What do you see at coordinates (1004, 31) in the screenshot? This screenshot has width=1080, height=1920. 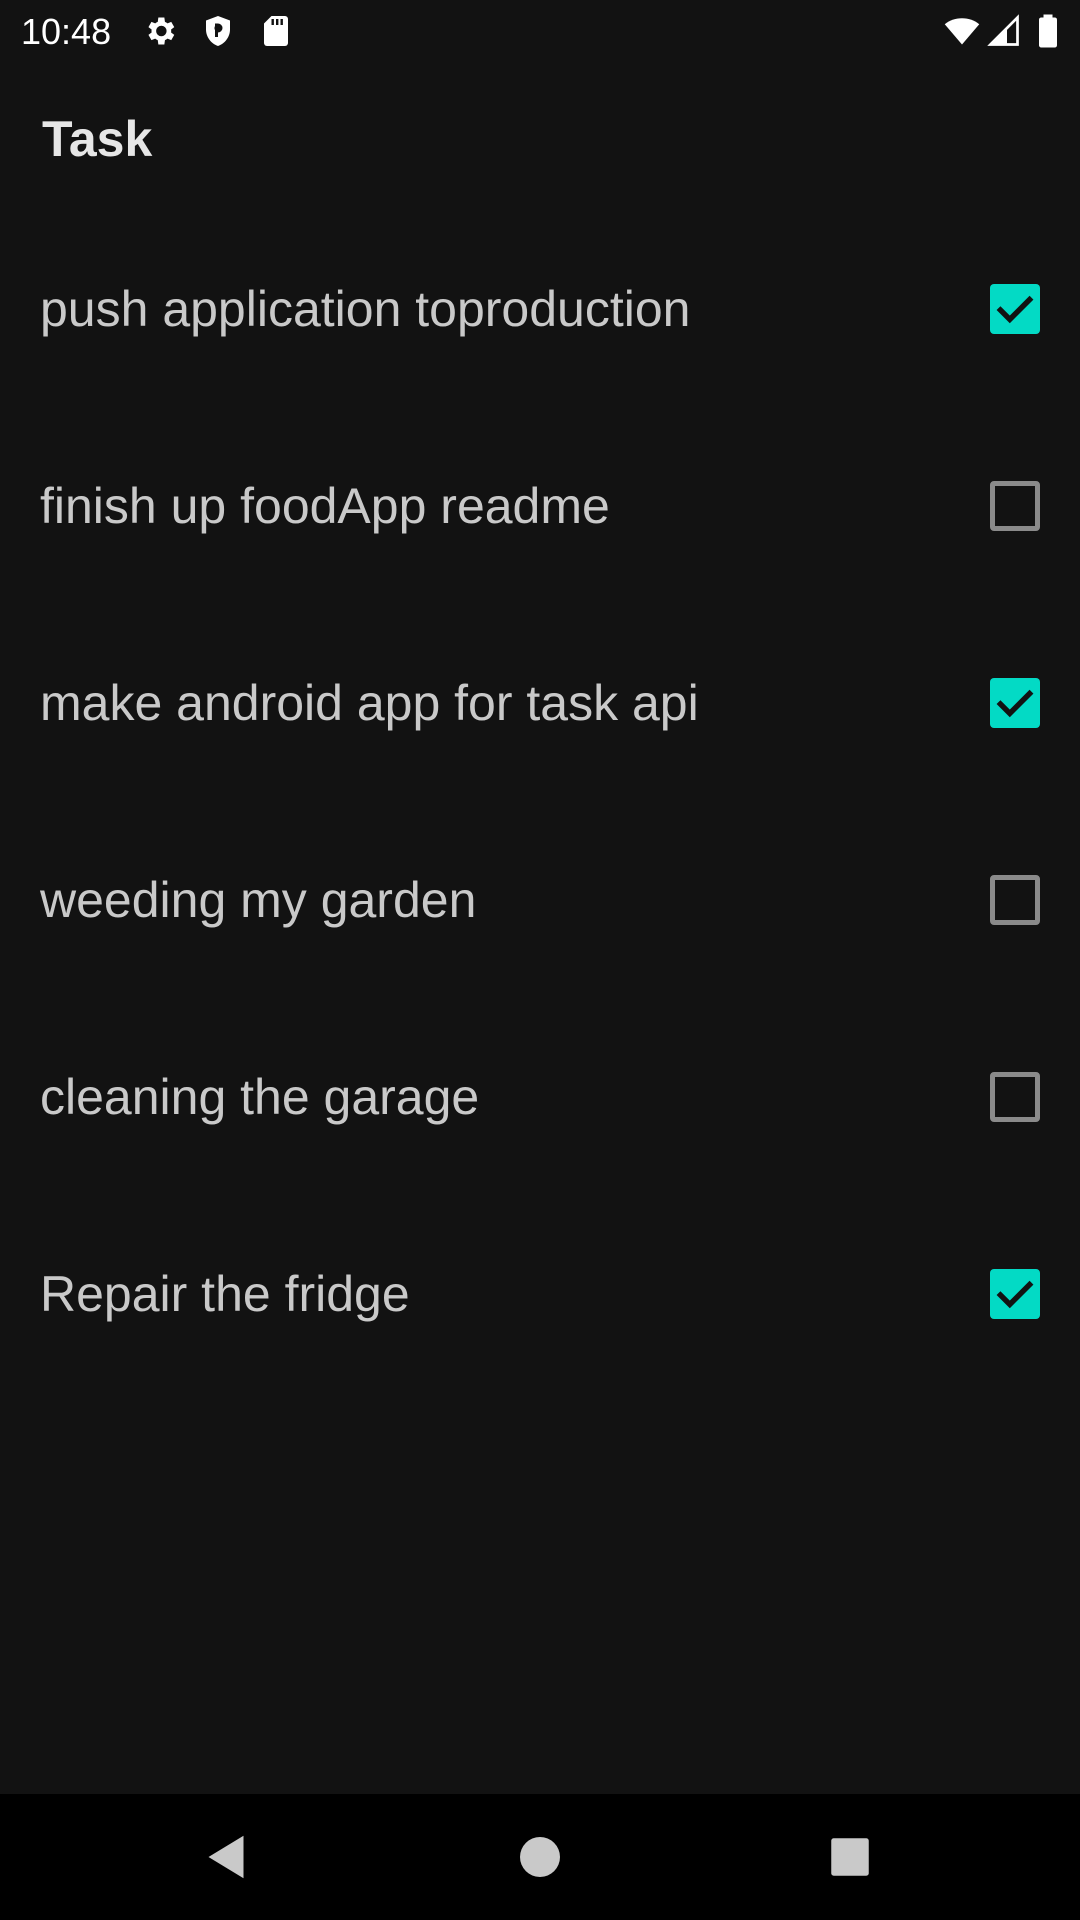 I see `cell-signal-icon` at bounding box center [1004, 31].